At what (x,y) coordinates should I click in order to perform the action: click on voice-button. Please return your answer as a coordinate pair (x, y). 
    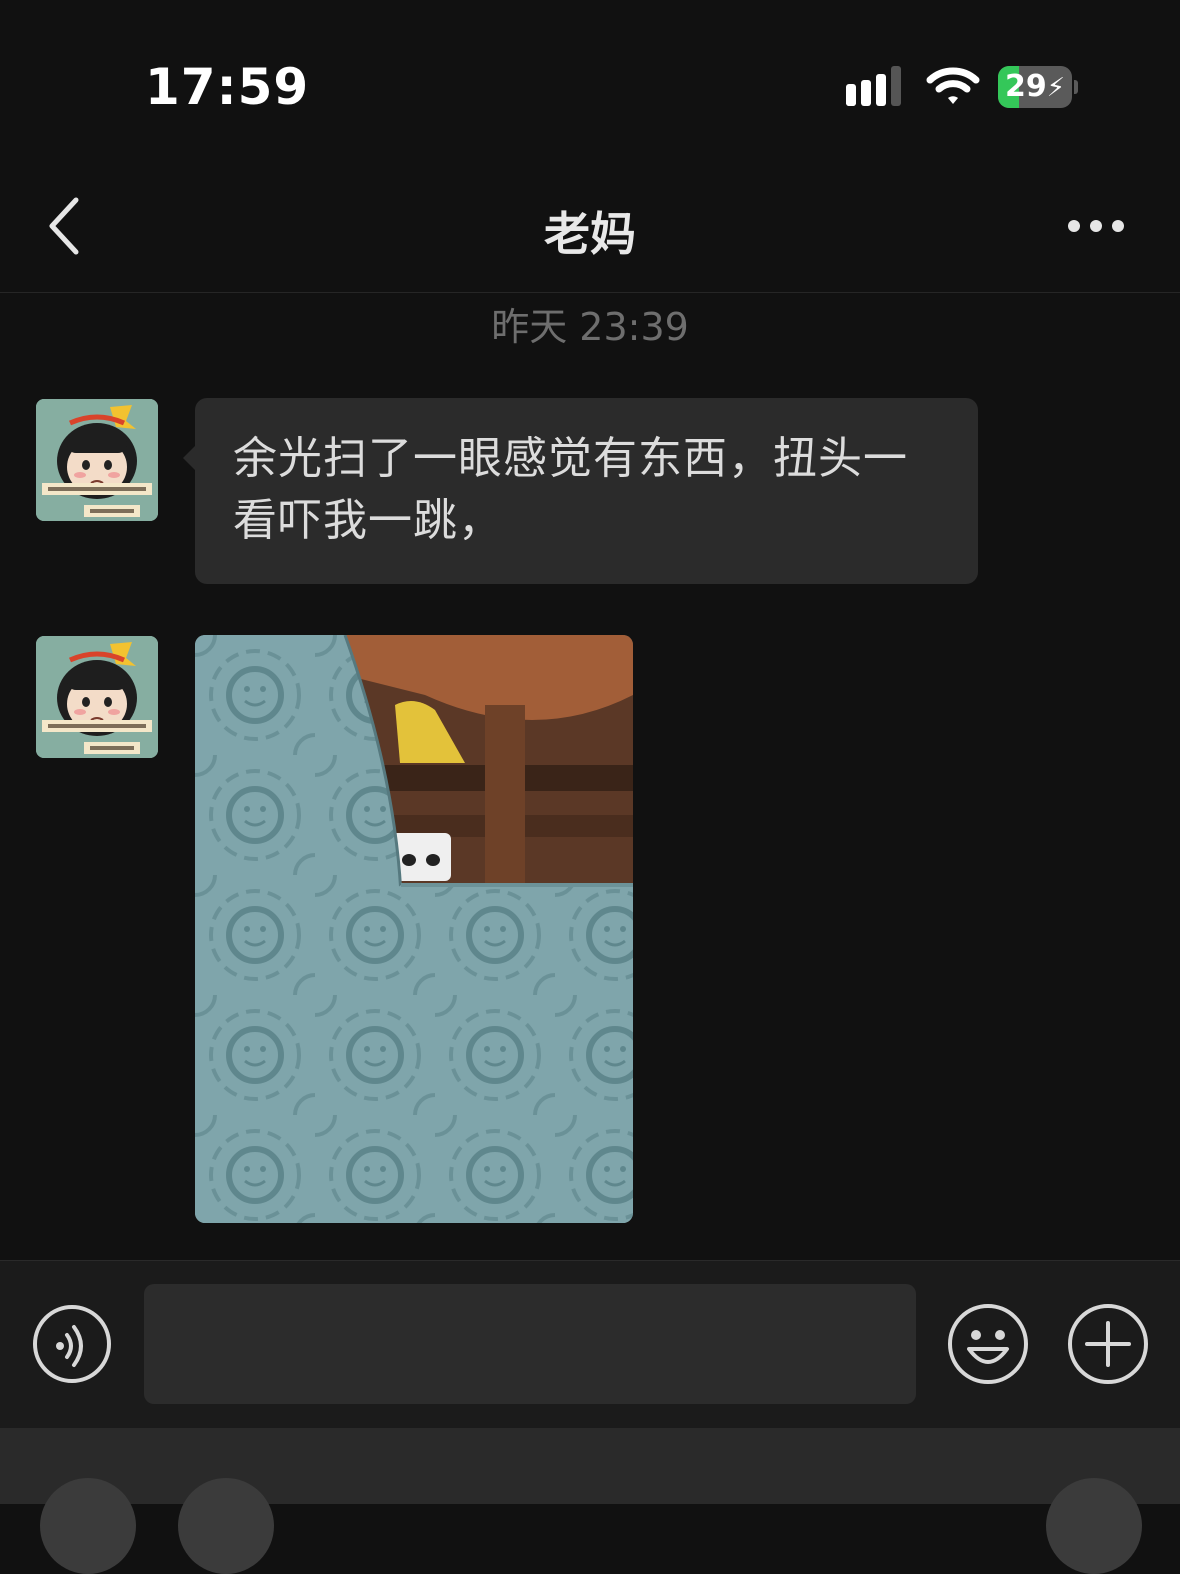
    Looking at the image, I should click on (72, 1344).